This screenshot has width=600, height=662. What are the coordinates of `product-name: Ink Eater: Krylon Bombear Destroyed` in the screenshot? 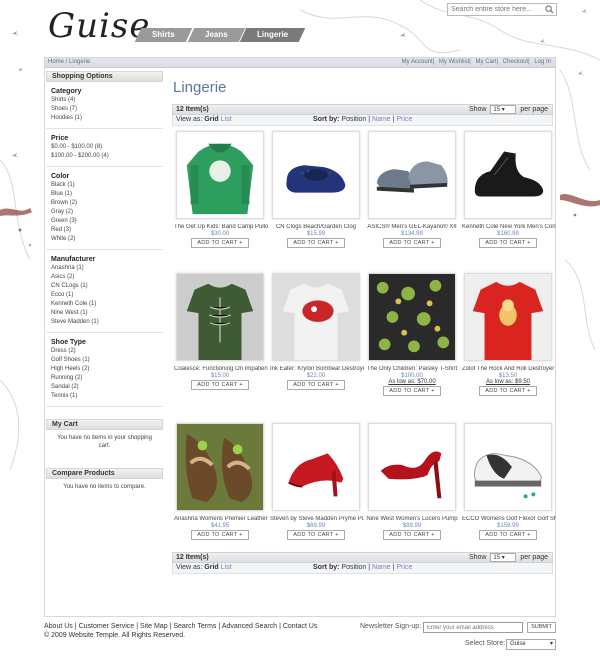 It's located at (316, 369).